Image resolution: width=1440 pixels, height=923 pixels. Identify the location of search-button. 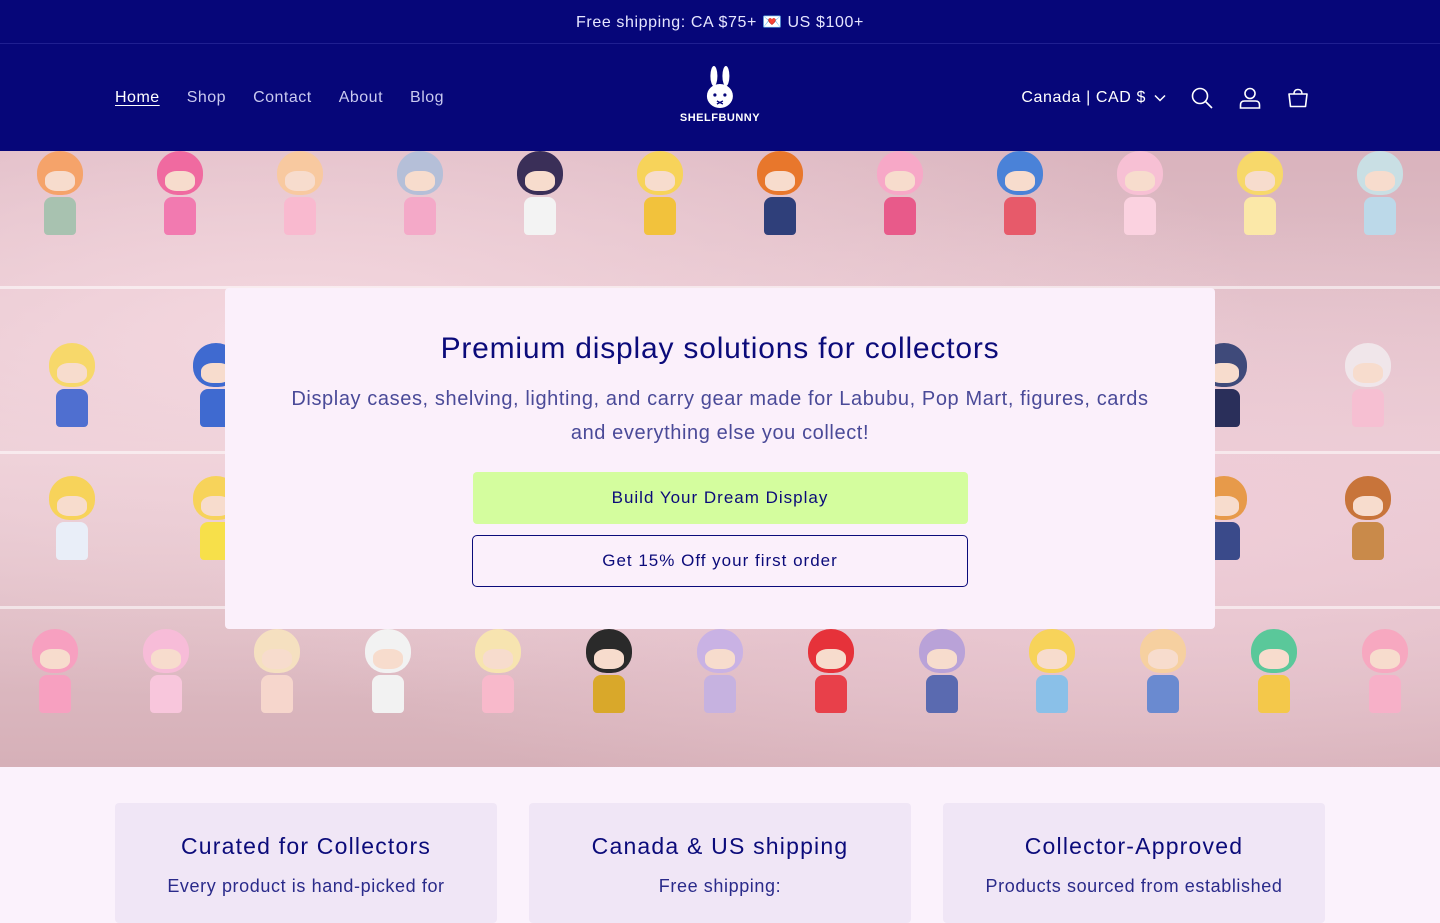
(1202, 98).